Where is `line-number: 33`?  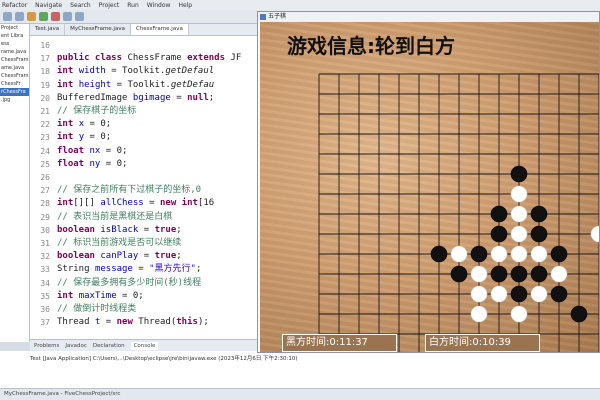 line-number: 33 is located at coordinates (45, 270).